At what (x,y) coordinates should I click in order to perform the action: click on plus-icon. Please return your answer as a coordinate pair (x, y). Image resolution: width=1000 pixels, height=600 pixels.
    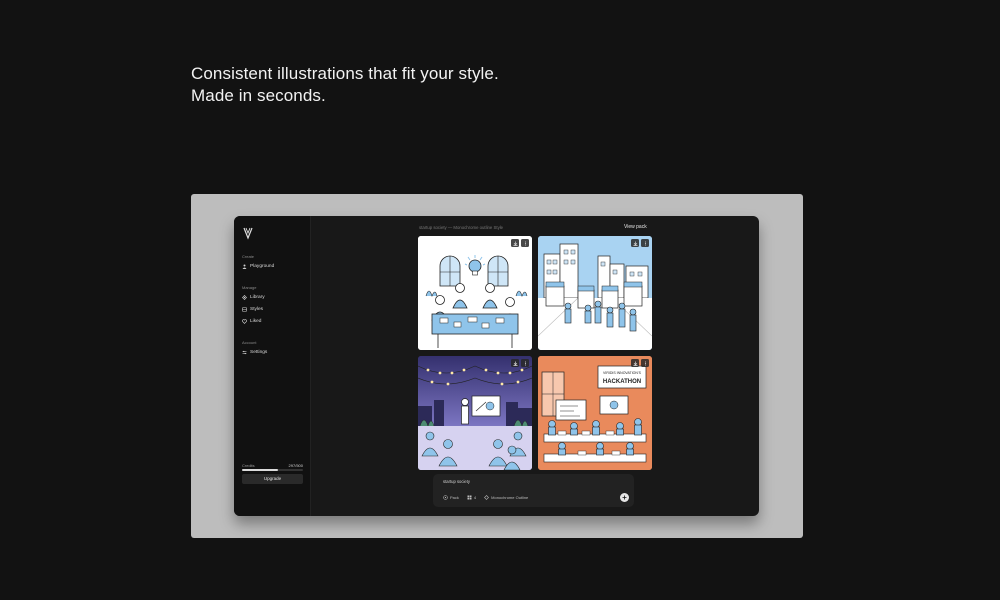
    Looking at the image, I should click on (624, 497).